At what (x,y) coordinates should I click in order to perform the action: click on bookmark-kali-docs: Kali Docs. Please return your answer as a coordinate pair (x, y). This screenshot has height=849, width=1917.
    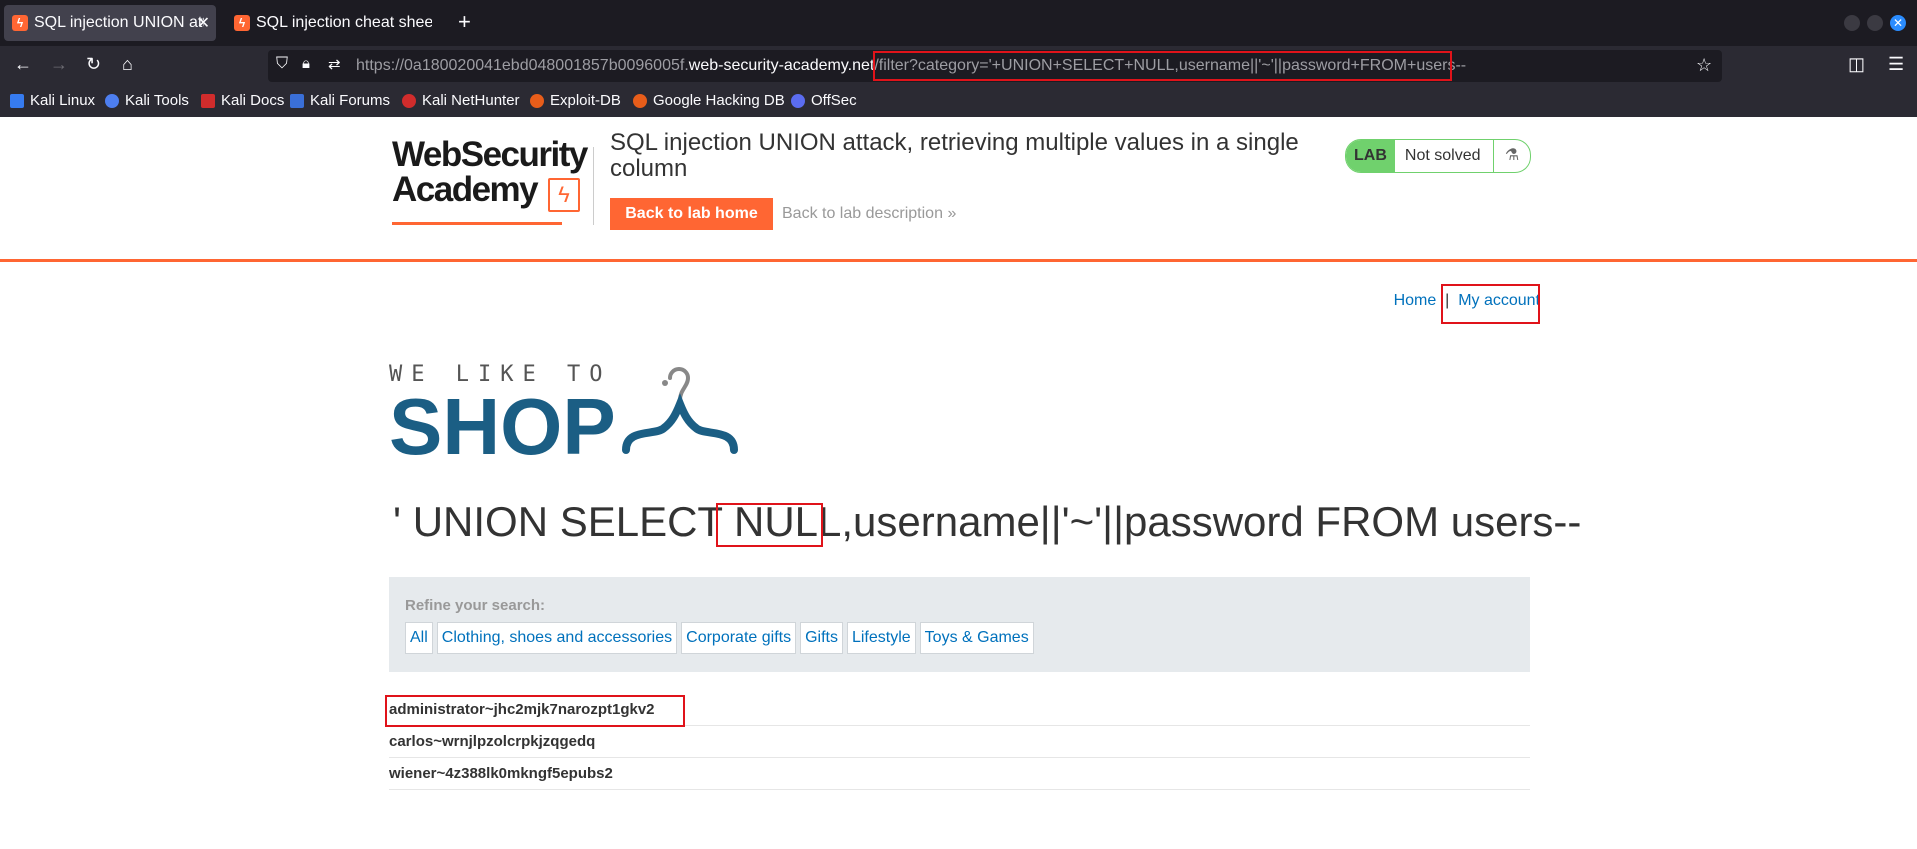
    Looking at the image, I should click on (242, 100).